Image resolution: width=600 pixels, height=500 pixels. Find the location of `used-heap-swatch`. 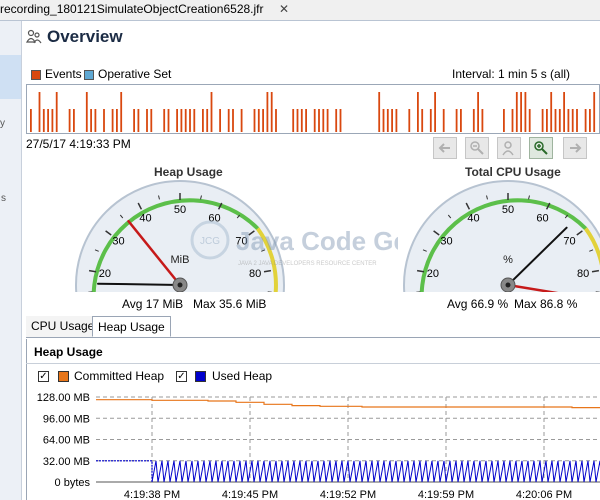

used-heap-swatch is located at coordinates (200, 376).